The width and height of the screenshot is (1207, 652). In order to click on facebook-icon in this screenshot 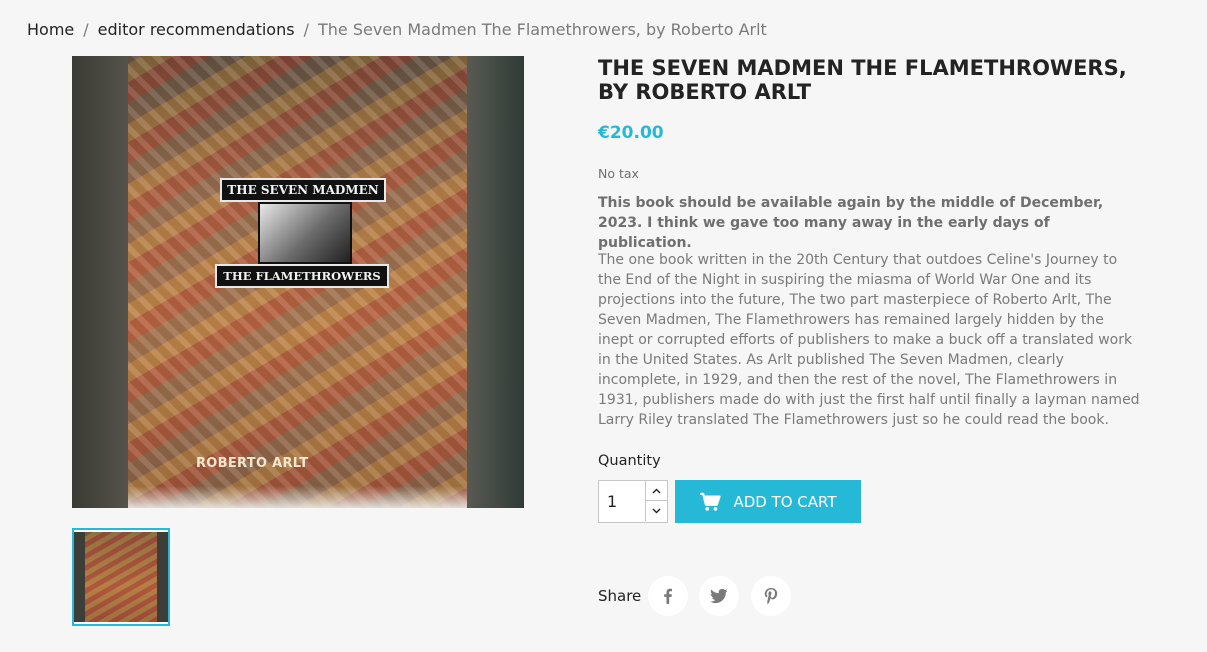, I will do `click(668, 596)`.